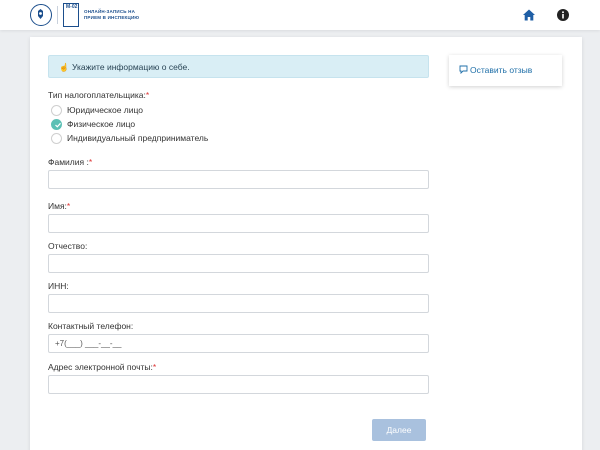  I want to click on top-bar: М-02 ОНЛАЙН-ЗАПИСЬ НА ПРИЕМ В ИНСПЕКЦИЮ, so click(300, 15).